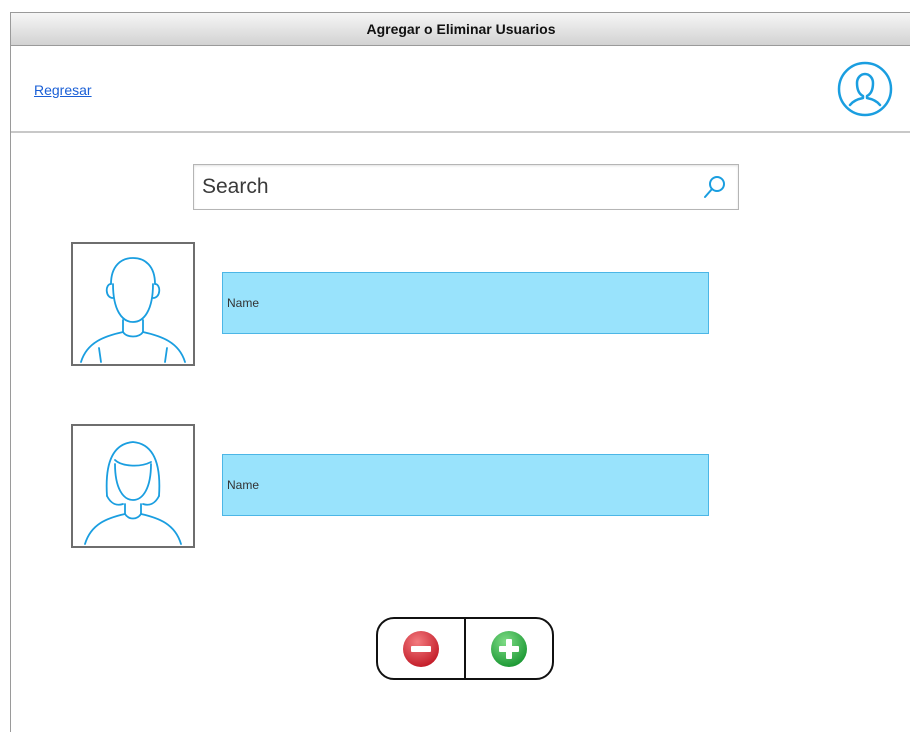 The height and width of the screenshot is (732, 910). What do you see at coordinates (715, 187) in the screenshot?
I see `search-icon` at bounding box center [715, 187].